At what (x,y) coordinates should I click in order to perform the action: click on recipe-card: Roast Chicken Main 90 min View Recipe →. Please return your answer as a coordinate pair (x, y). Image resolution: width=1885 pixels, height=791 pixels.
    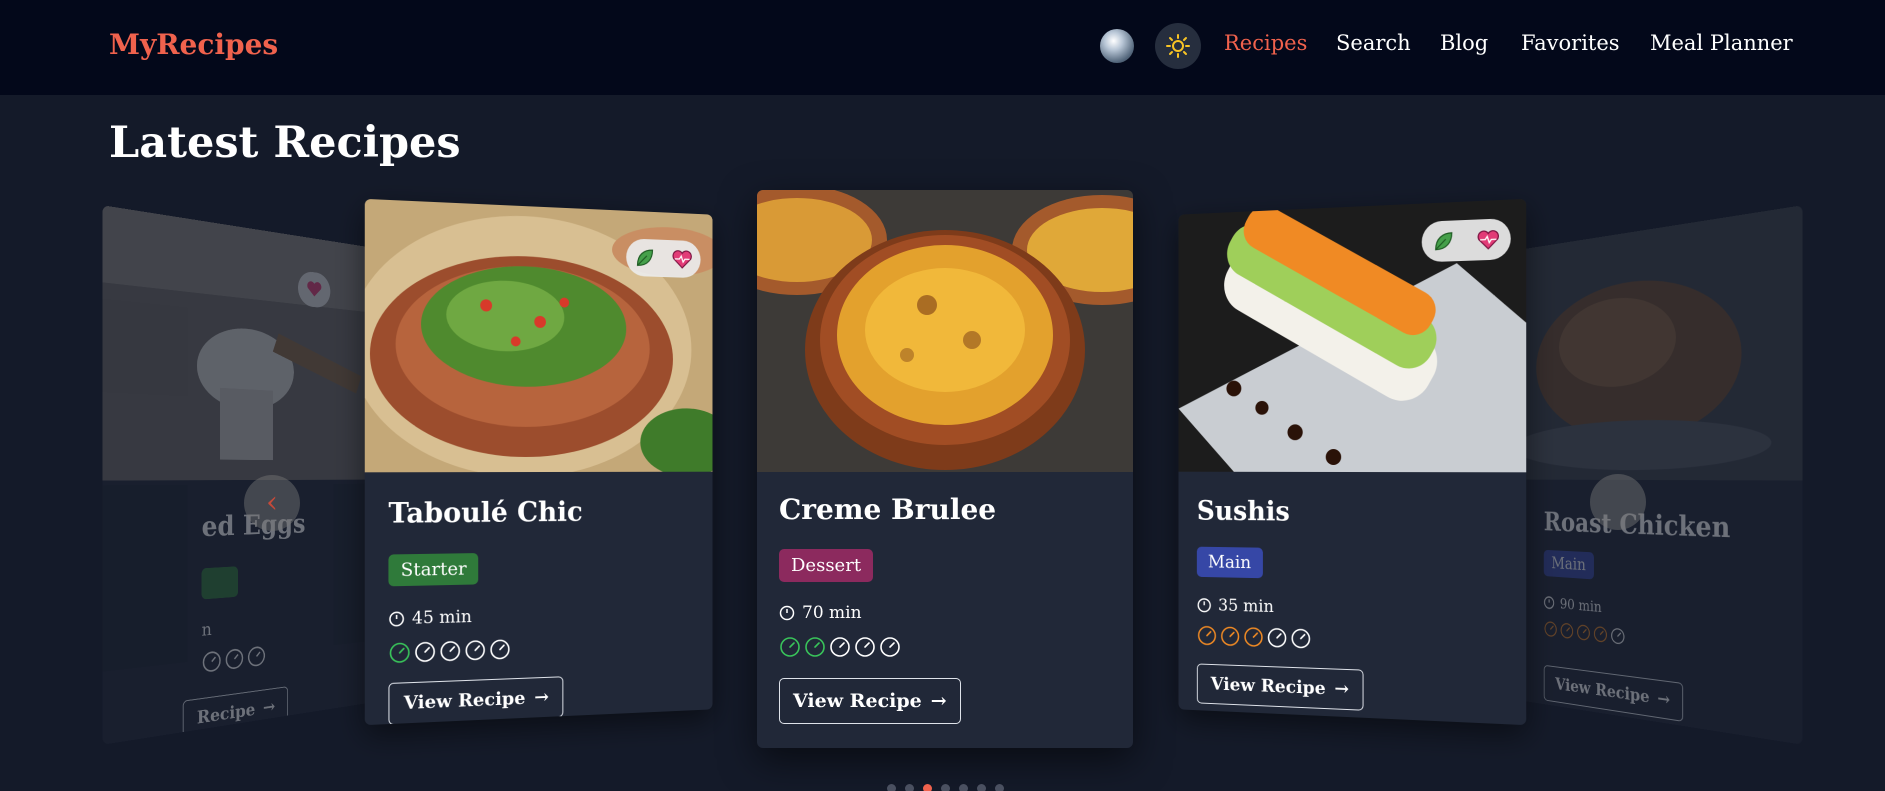
    Looking at the image, I should click on (1658, 475).